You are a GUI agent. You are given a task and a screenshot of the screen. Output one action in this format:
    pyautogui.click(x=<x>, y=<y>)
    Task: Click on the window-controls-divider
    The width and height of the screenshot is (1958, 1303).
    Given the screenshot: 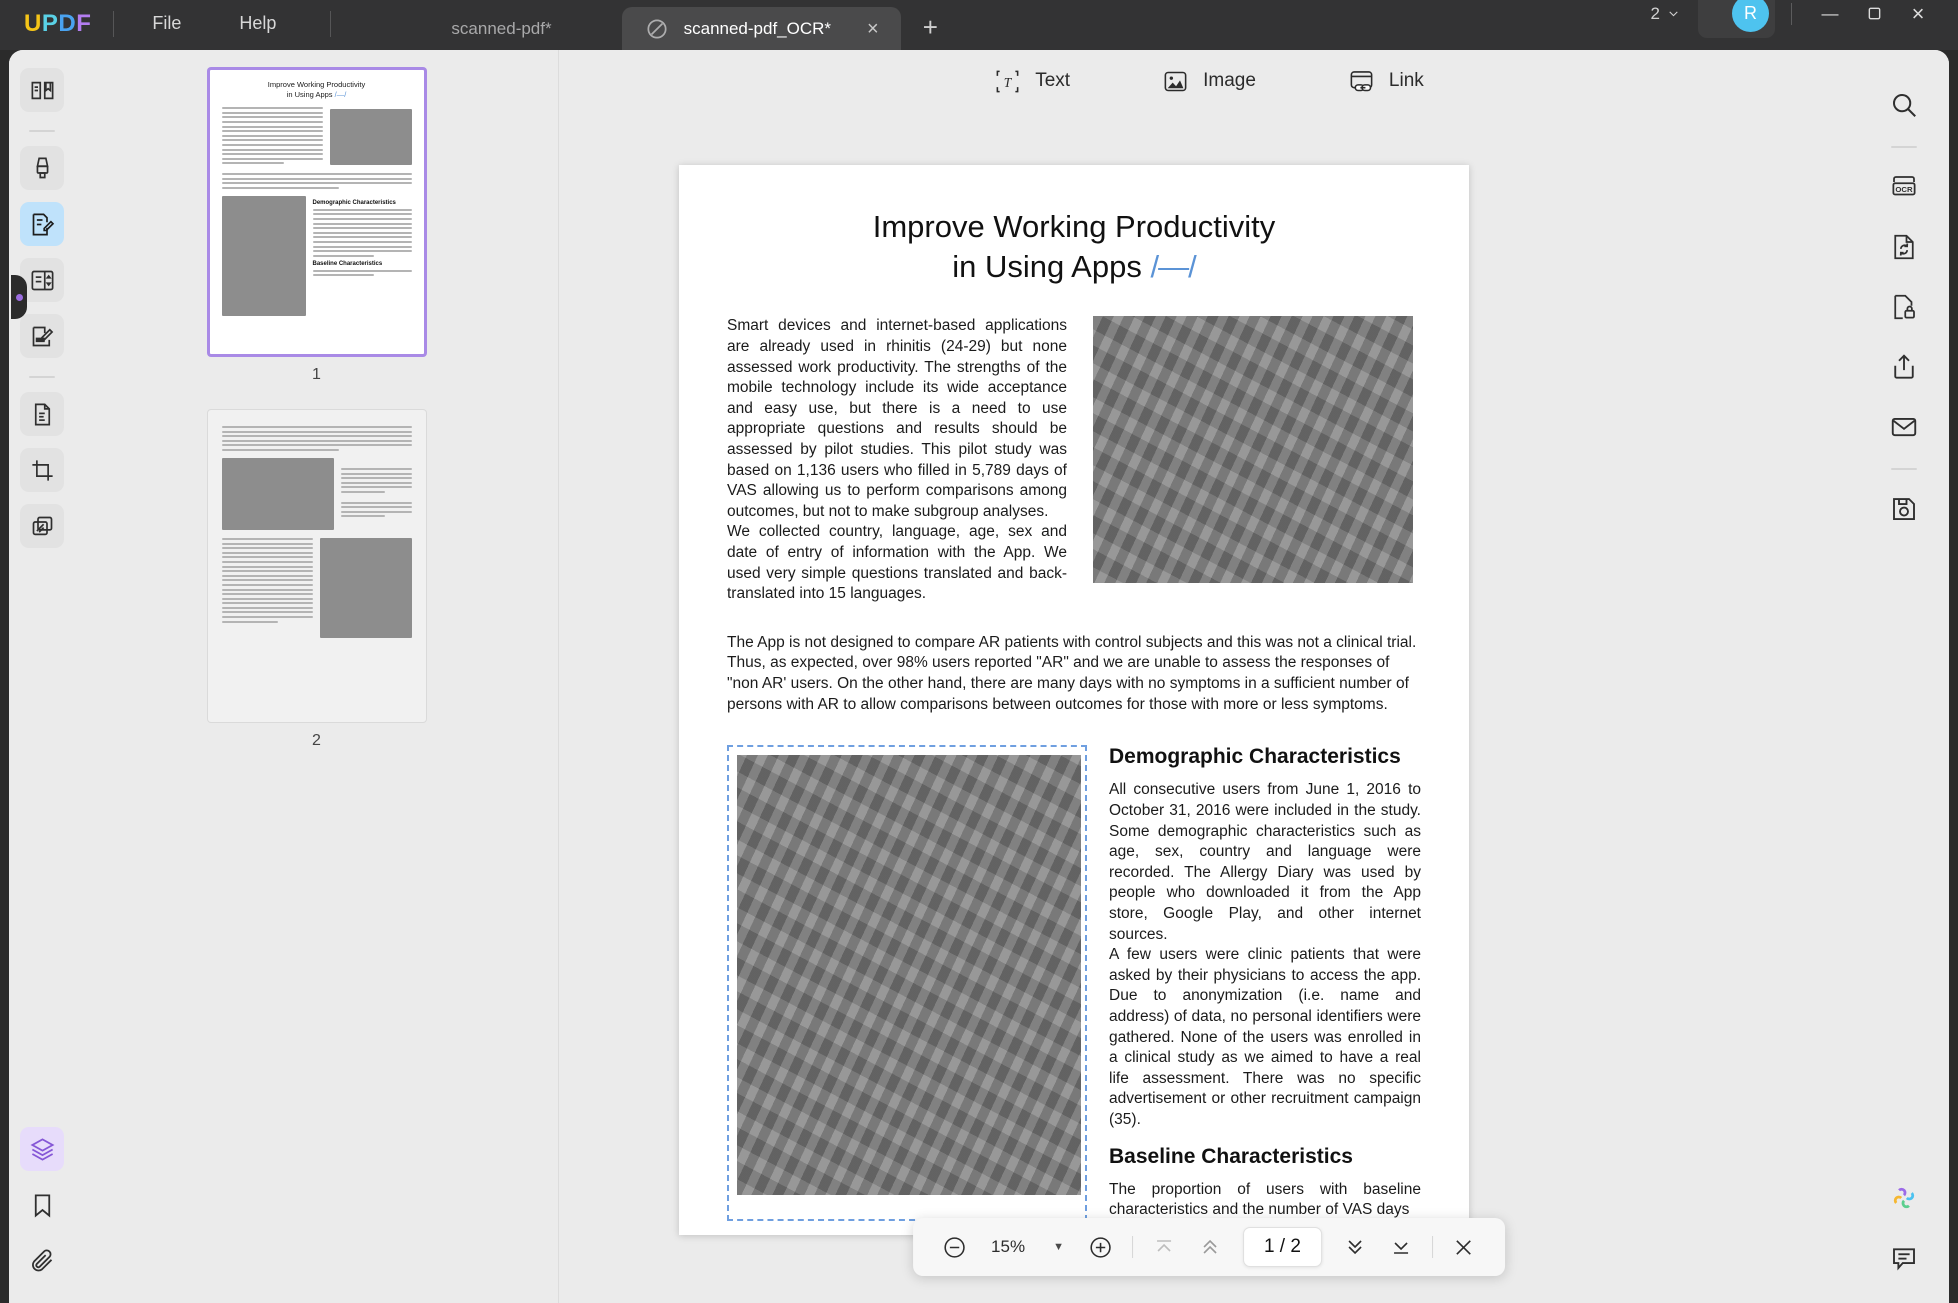 What is the action you would take?
    pyautogui.click(x=1791, y=13)
    